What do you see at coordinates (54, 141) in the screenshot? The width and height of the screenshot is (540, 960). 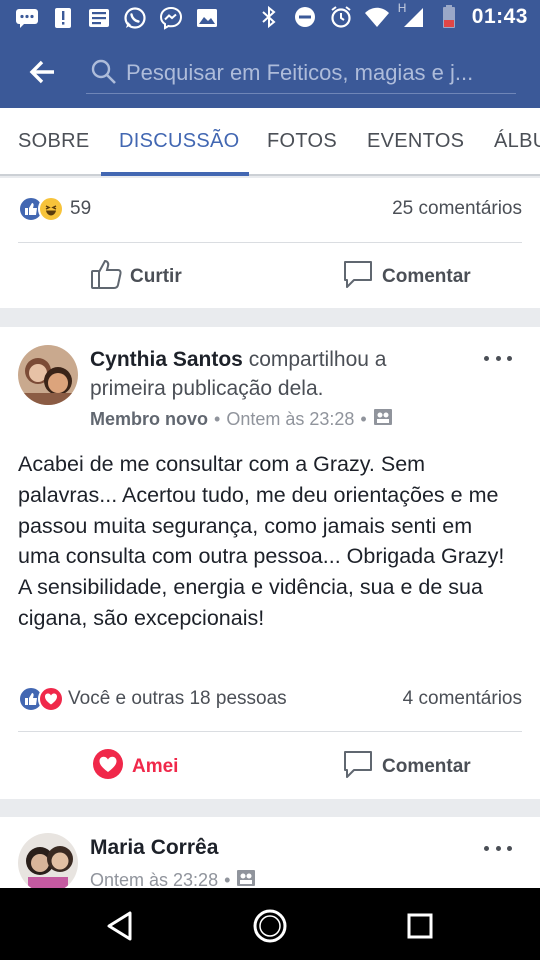 I see `tab-sobre: SOBRE` at bounding box center [54, 141].